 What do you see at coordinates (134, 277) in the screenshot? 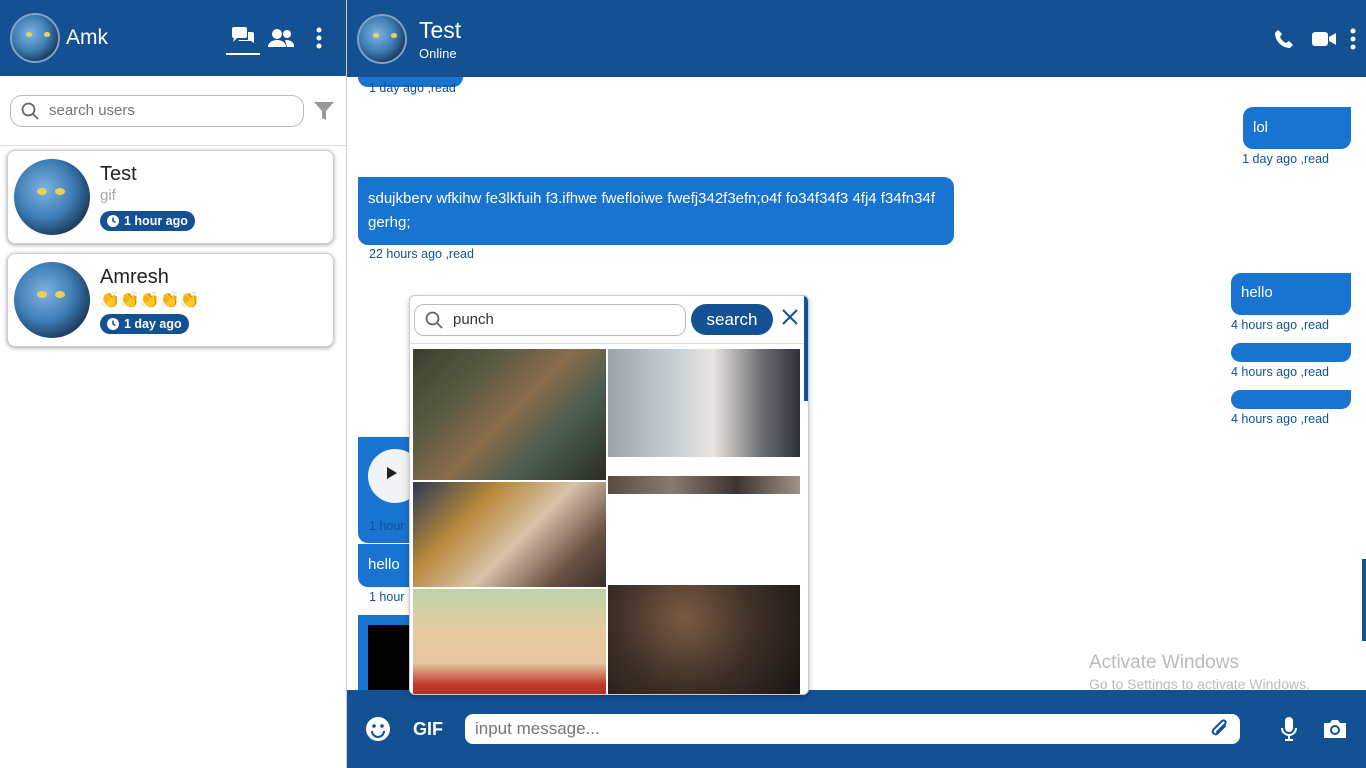
I see `contact-name: Amresh` at bounding box center [134, 277].